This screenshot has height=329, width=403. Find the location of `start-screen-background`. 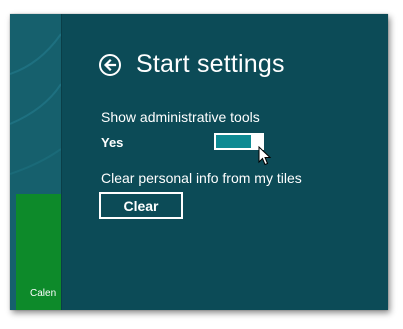

start-screen-background is located at coordinates (35, 162).